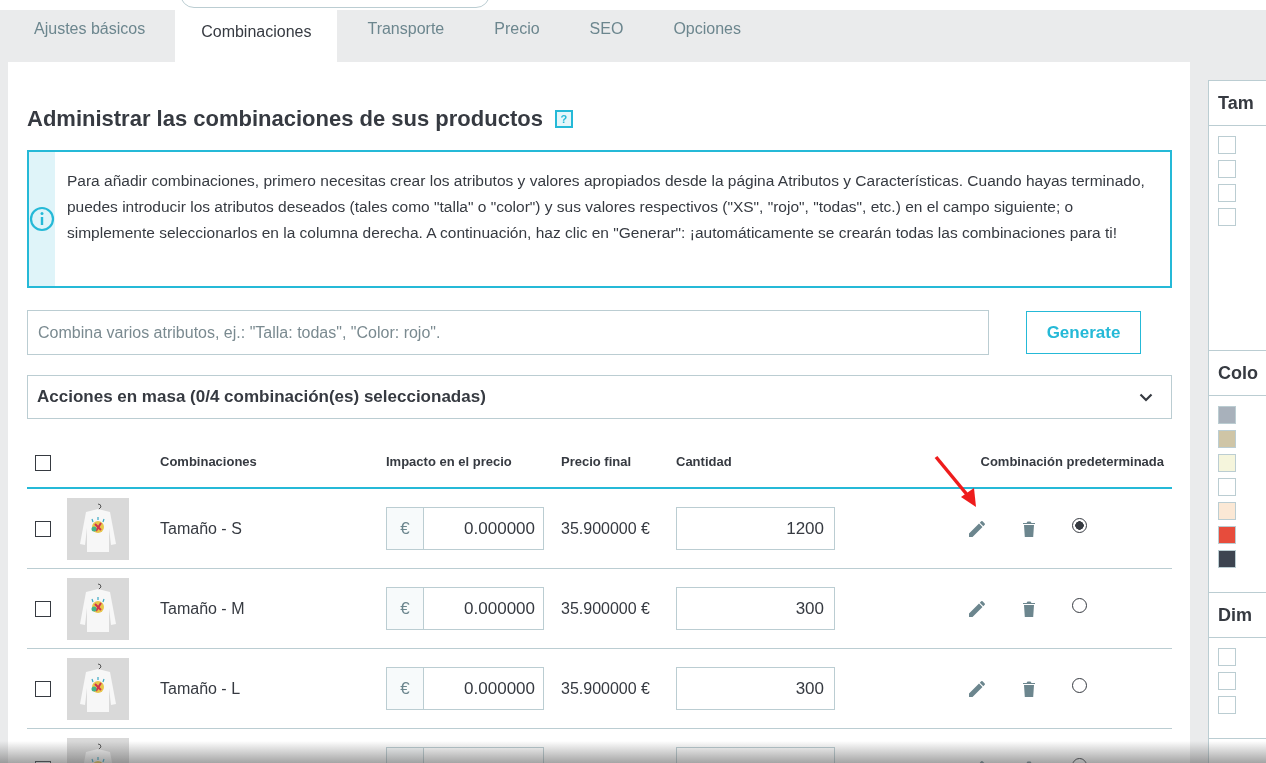 The width and height of the screenshot is (1266, 763). I want to click on column-header: Combinación predeterminada, so click(1072, 461).